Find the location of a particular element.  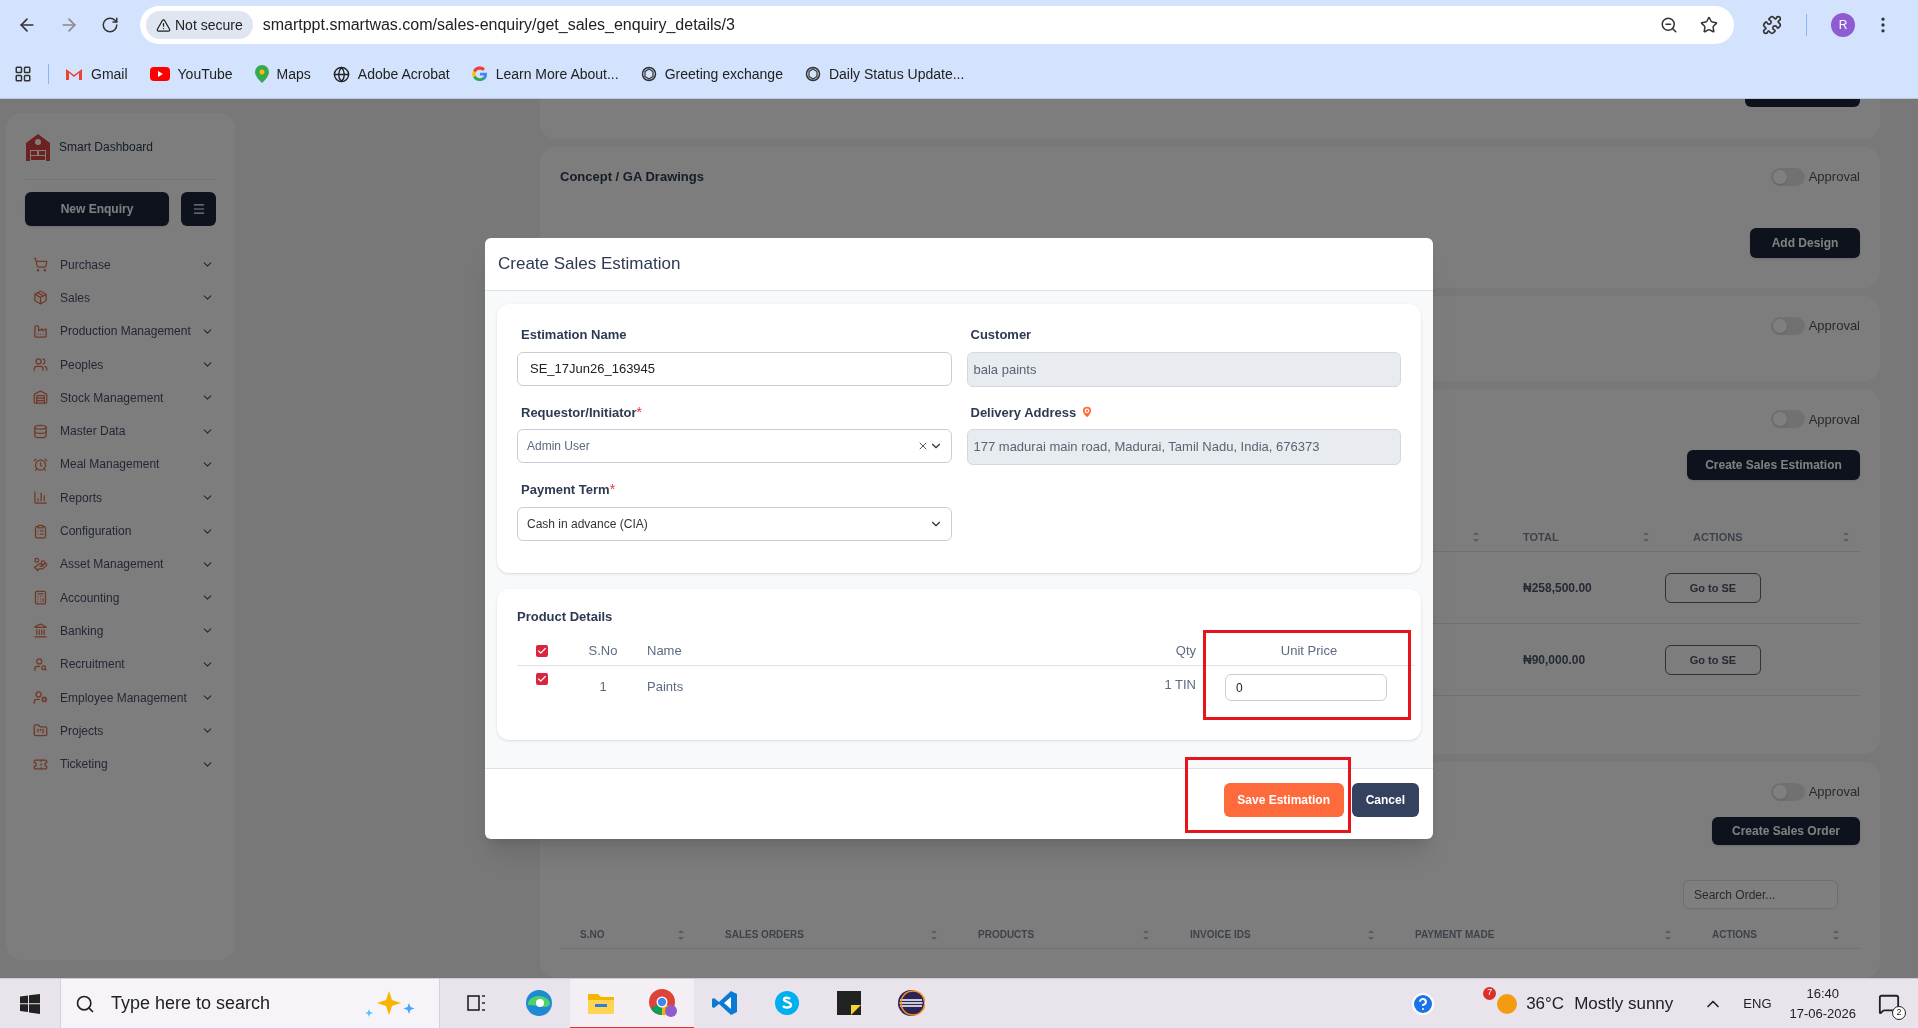

create-sales-estimation-button: Create Sales Estimation is located at coordinates (1773, 465).